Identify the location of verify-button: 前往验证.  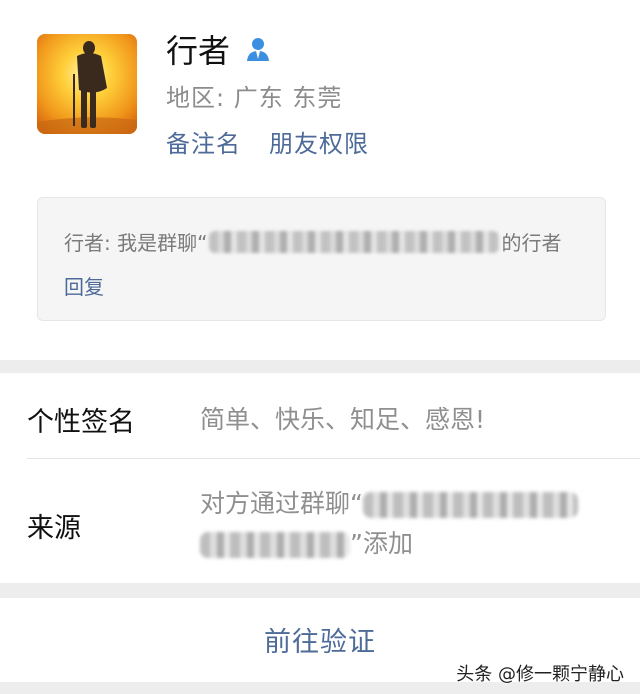
(320, 639).